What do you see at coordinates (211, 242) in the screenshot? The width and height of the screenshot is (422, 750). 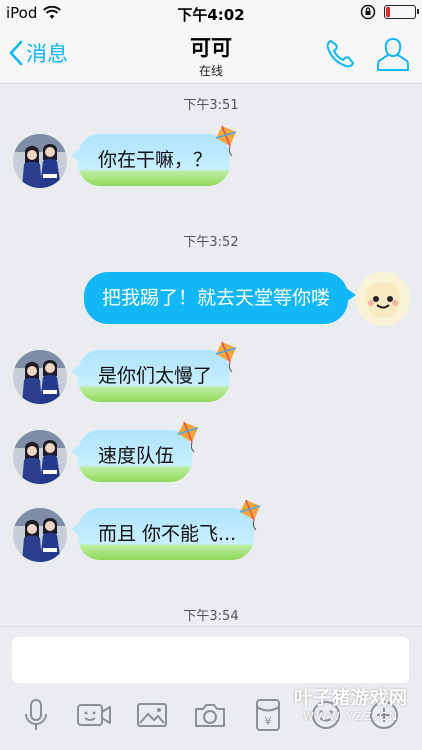 I see `timestamp: 下午3:52` at bounding box center [211, 242].